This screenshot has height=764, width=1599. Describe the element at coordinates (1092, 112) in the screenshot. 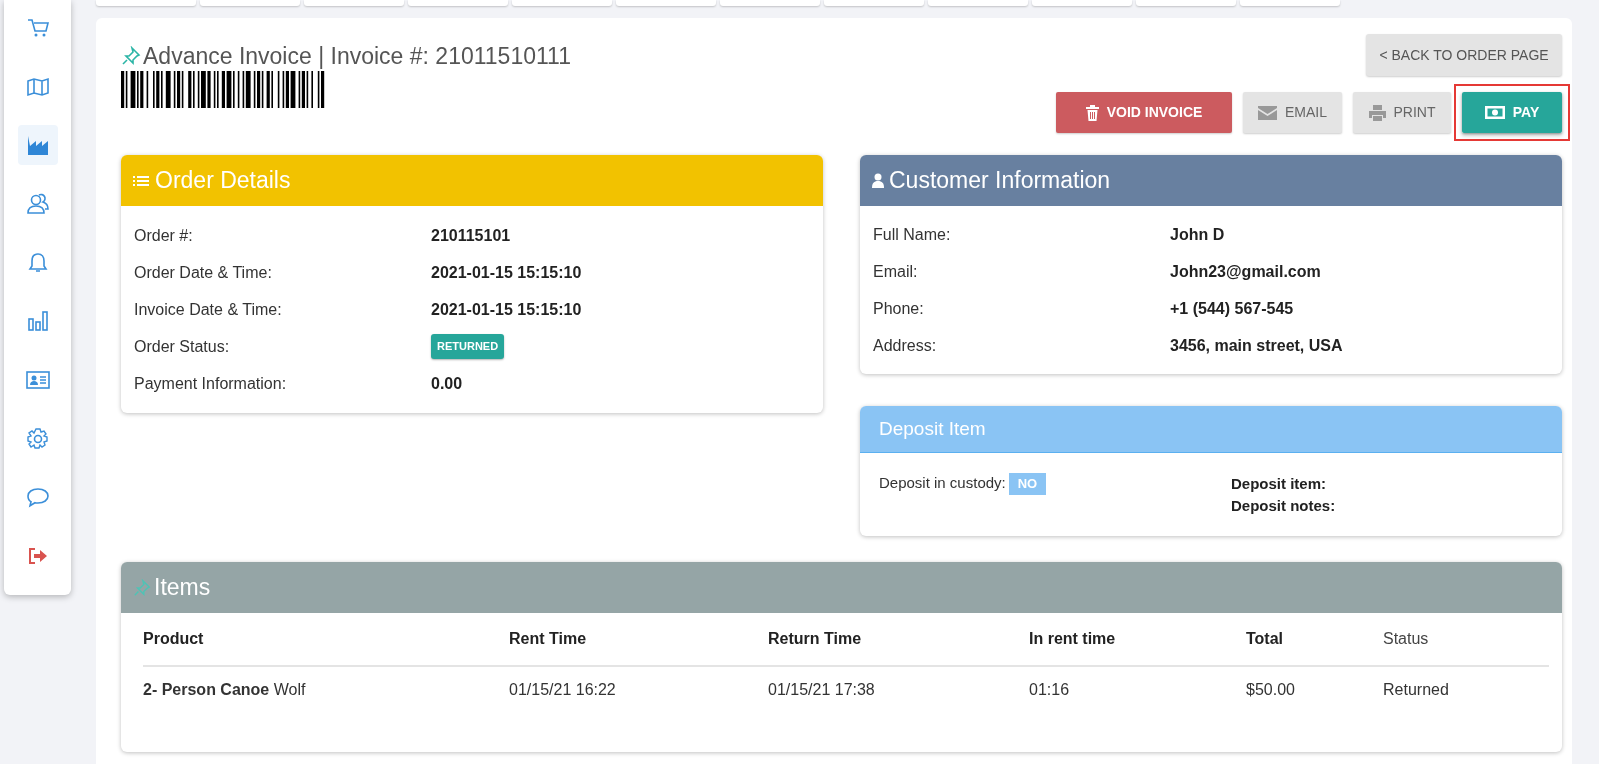

I see `trash-icon` at that location.